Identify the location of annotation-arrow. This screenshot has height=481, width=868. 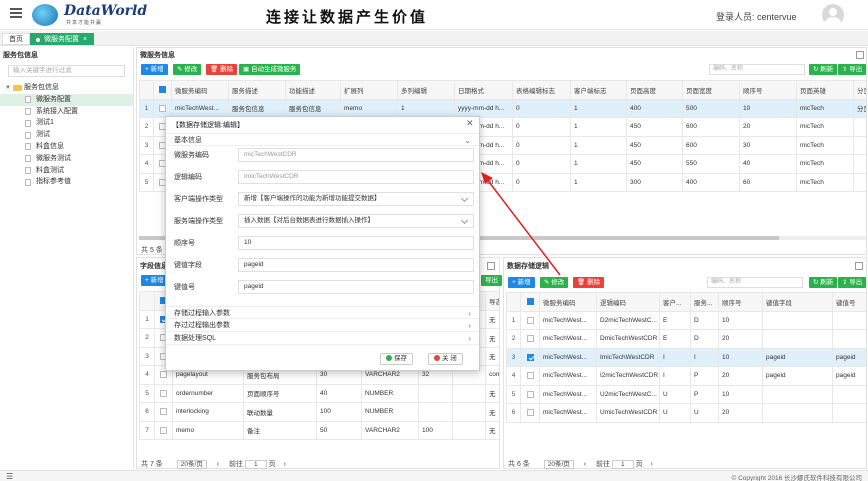
(521, 224).